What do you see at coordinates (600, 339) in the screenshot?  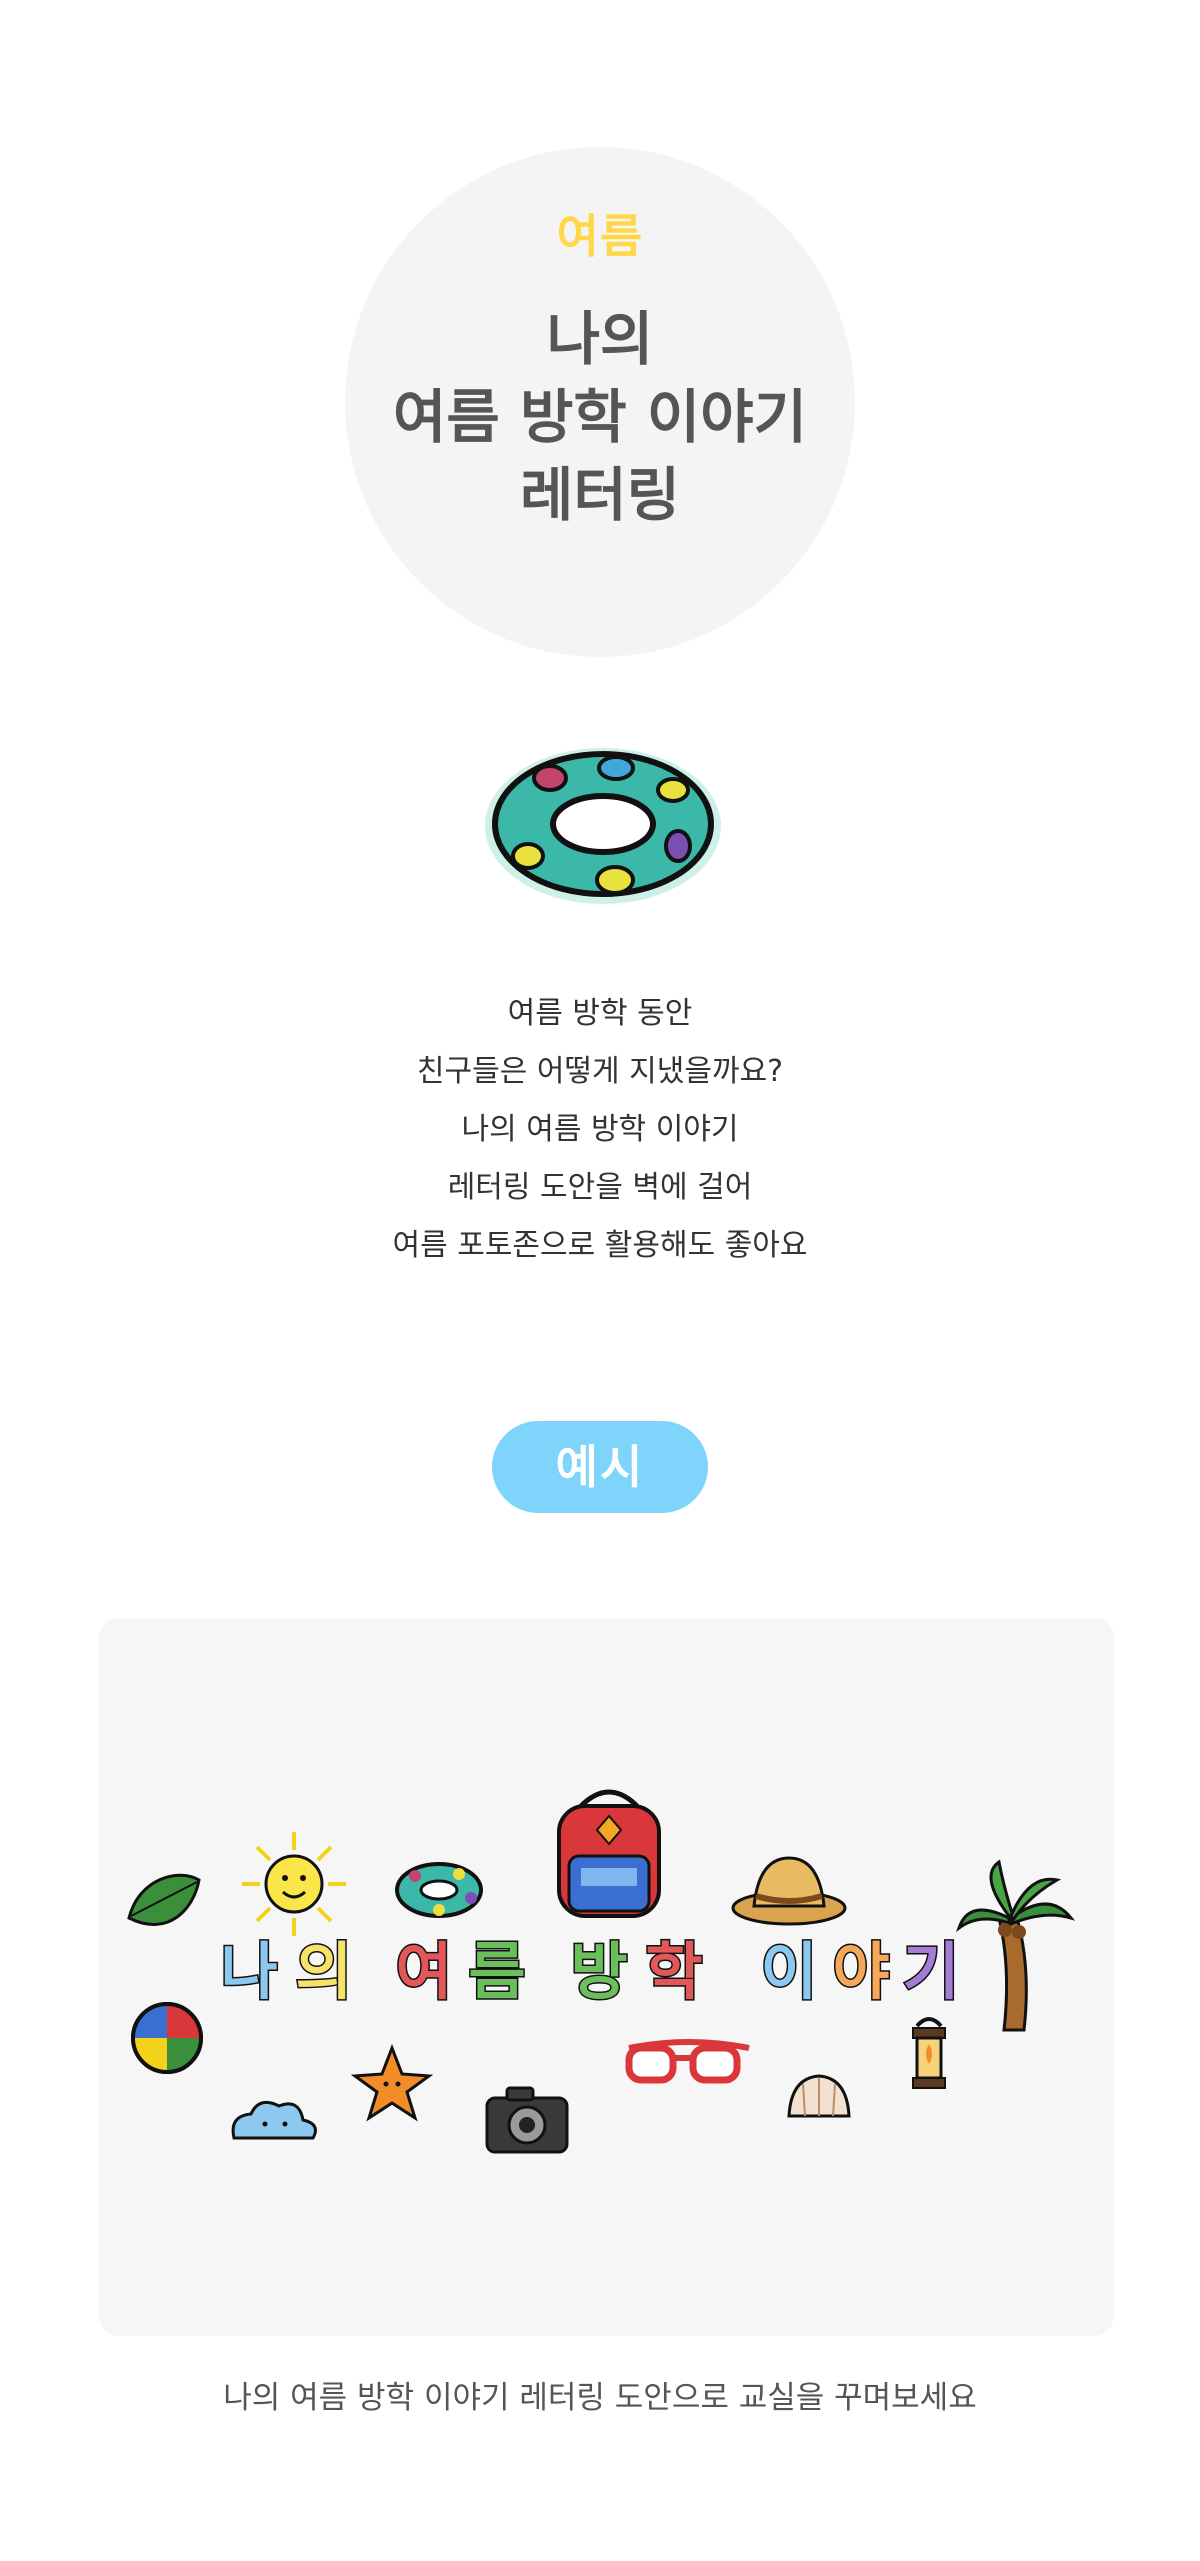 I see `page-title-line: 나의` at bounding box center [600, 339].